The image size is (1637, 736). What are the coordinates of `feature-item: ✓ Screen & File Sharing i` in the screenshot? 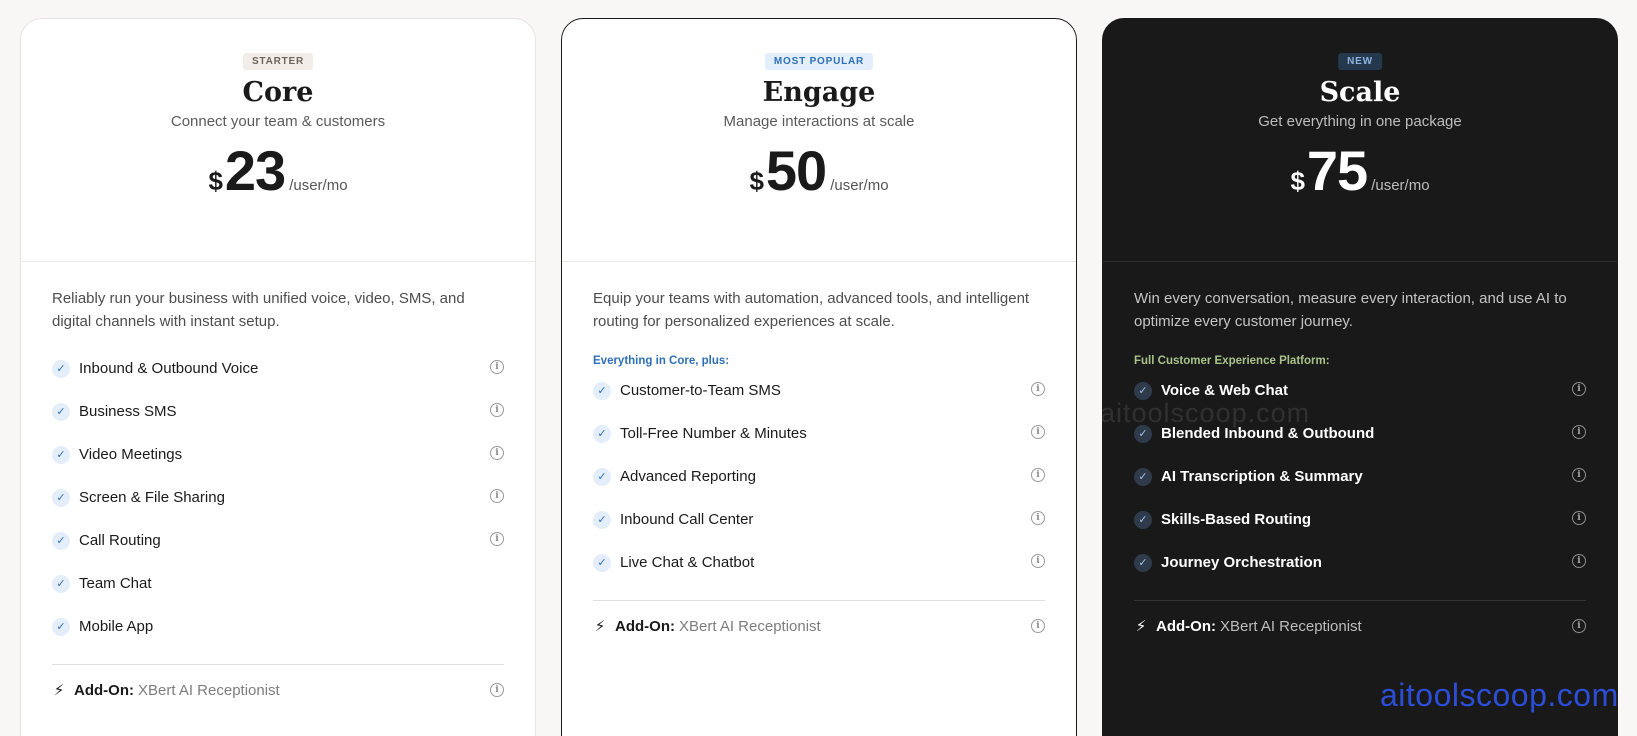 It's located at (278, 497).